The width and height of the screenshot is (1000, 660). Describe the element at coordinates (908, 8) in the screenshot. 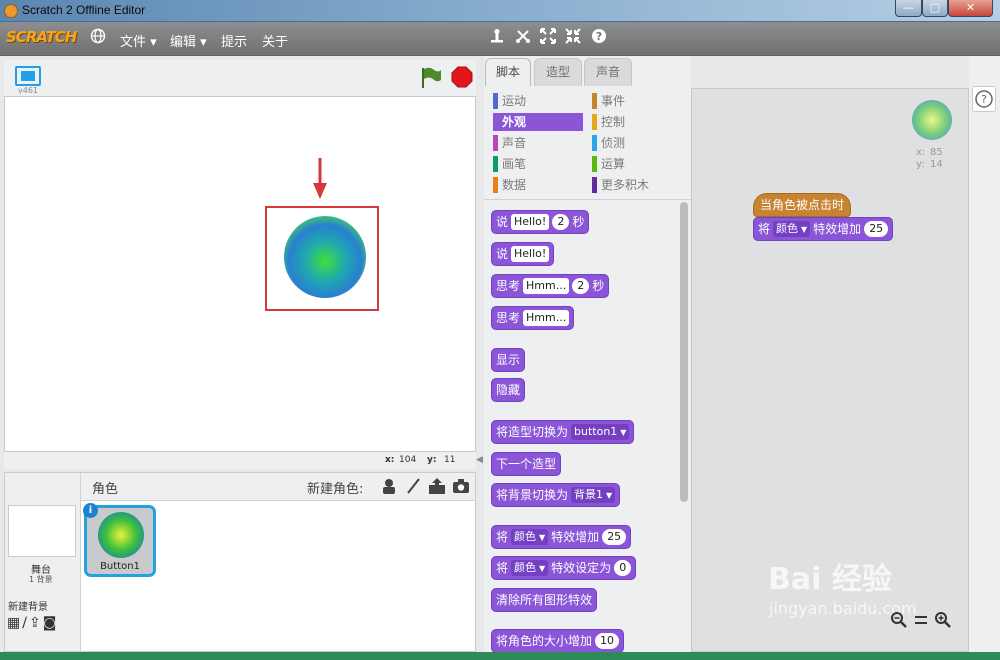

I see `minimize-button: —` at that location.